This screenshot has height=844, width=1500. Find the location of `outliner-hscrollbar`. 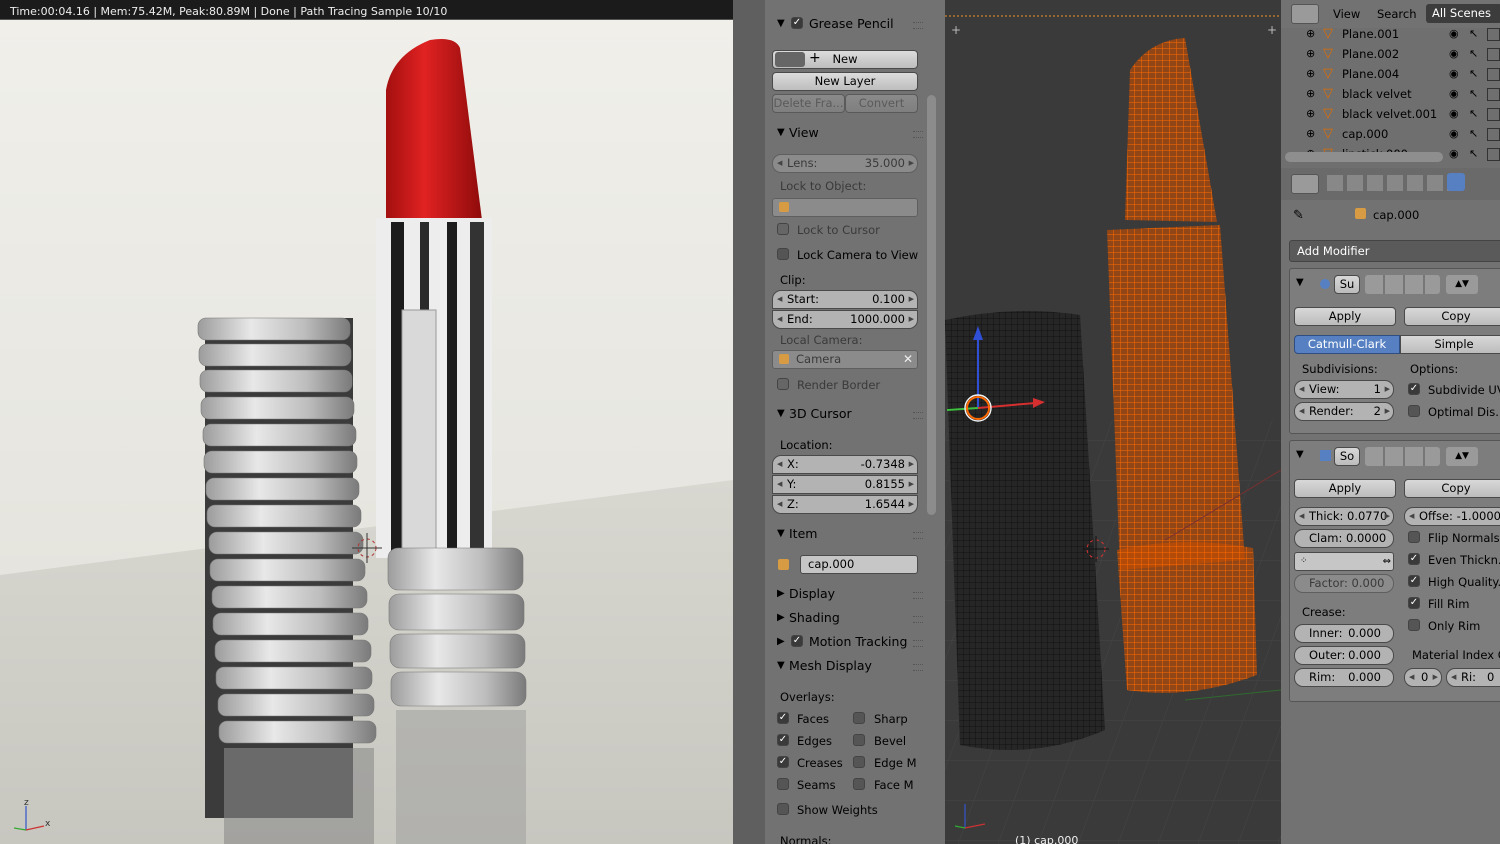

outliner-hscrollbar is located at coordinates (1364, 157).